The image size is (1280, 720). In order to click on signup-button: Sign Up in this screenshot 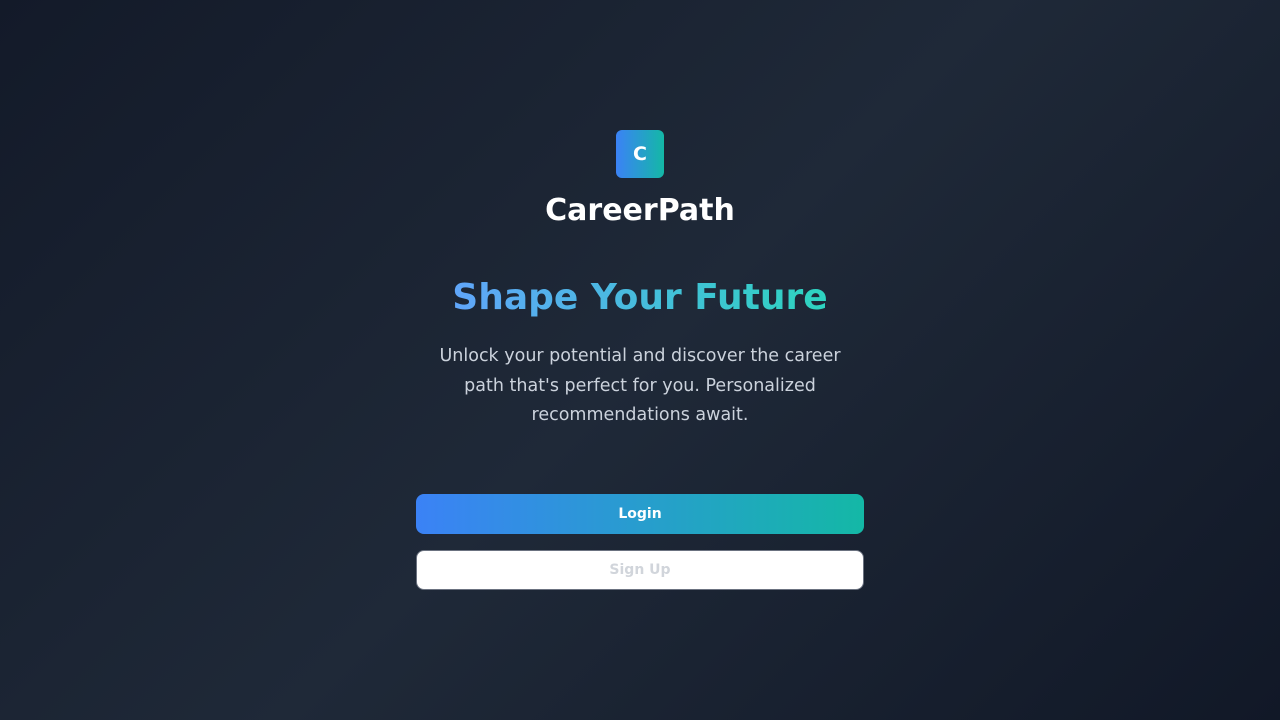, I will do `click(640, 570)`.